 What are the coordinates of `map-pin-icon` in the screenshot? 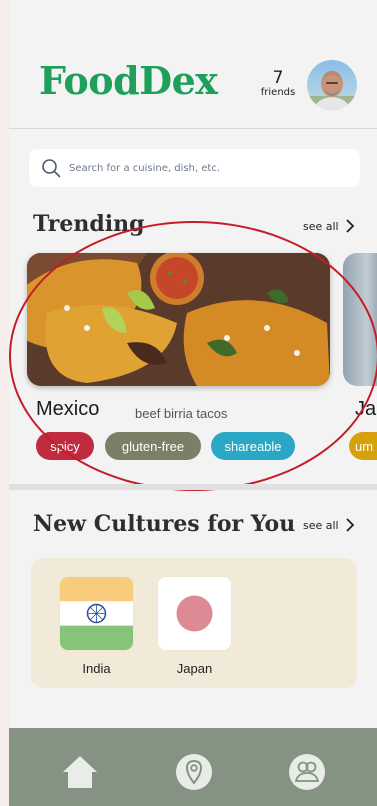 It's located at (194, 772).